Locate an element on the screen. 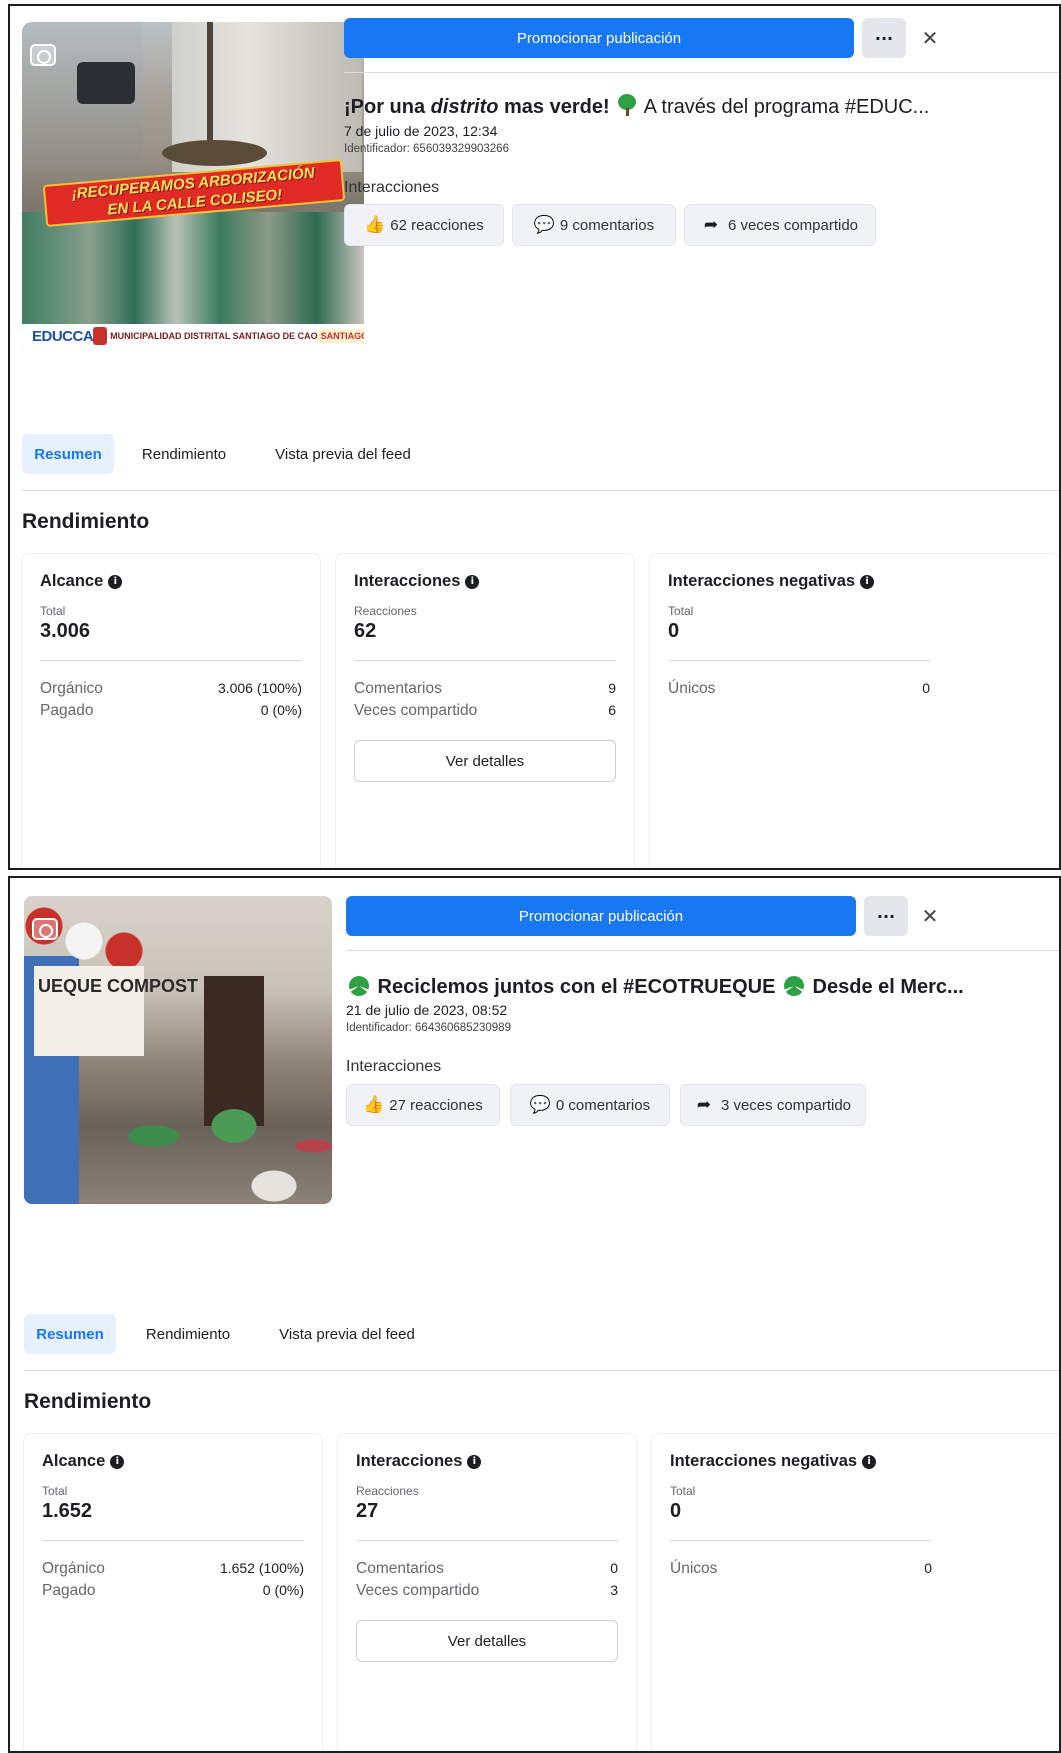  card-value: 1.652 is located at coordinates (67, 1511).